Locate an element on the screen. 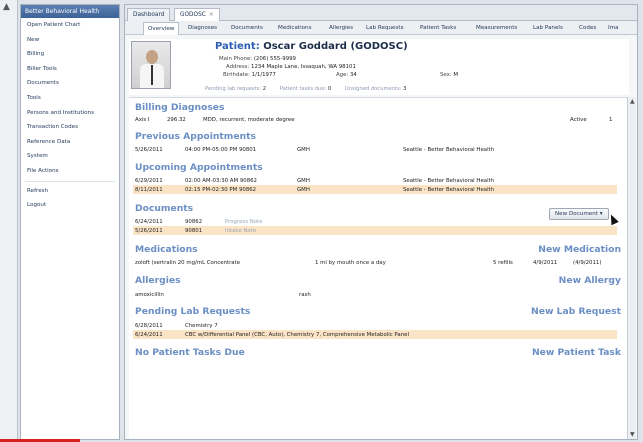  scroll-down-icon: ▼ is located at coordinates (632, 434).